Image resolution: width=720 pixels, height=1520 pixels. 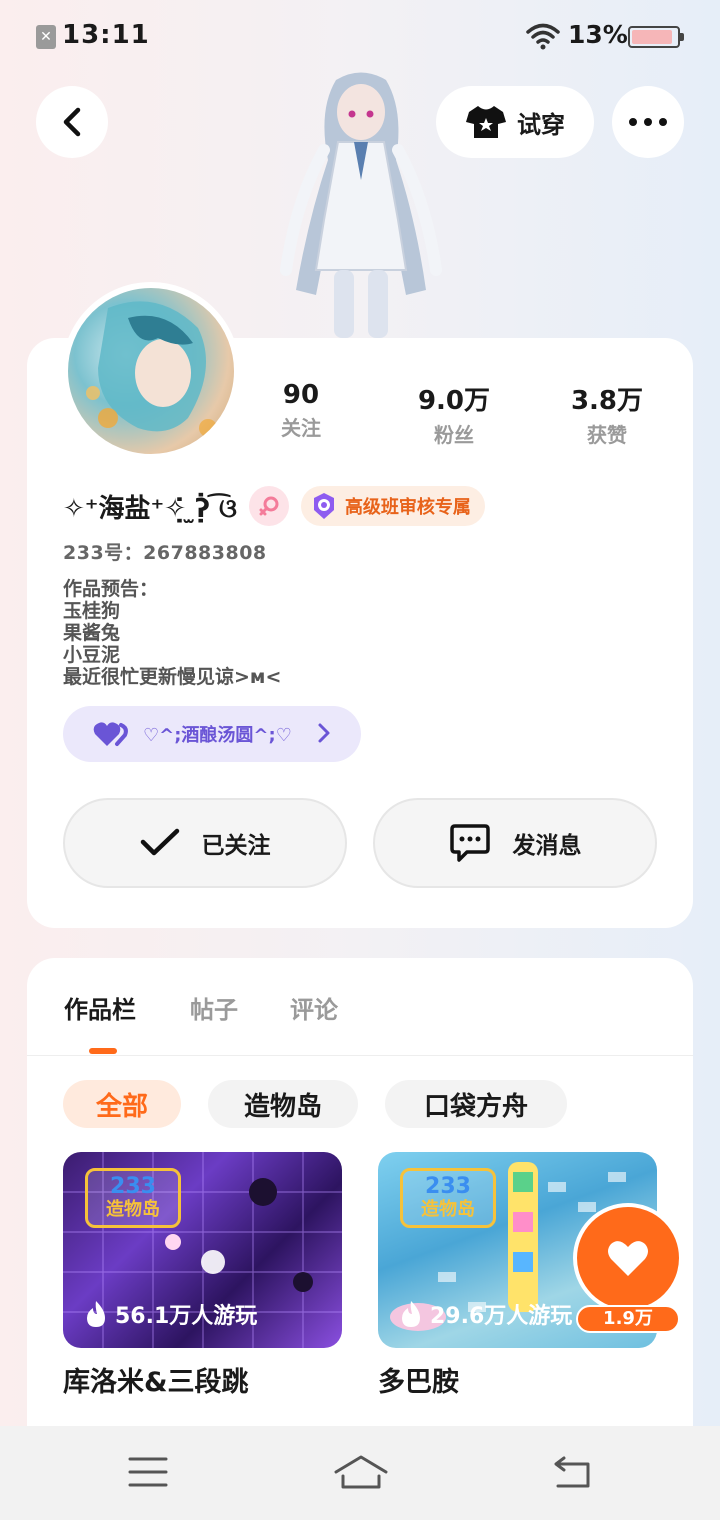 I want to click on following-count: 90, so click(x=301, y=395).